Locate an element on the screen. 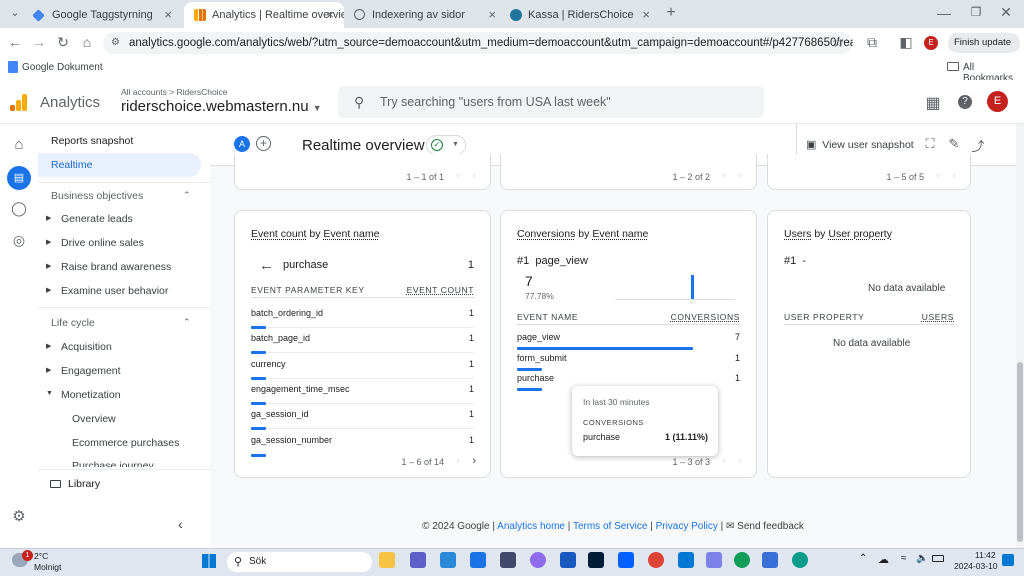 The height and width of the screenshot is (576, 1024). reports-nav-icon: ▤ is located at coordinates (19, 178).